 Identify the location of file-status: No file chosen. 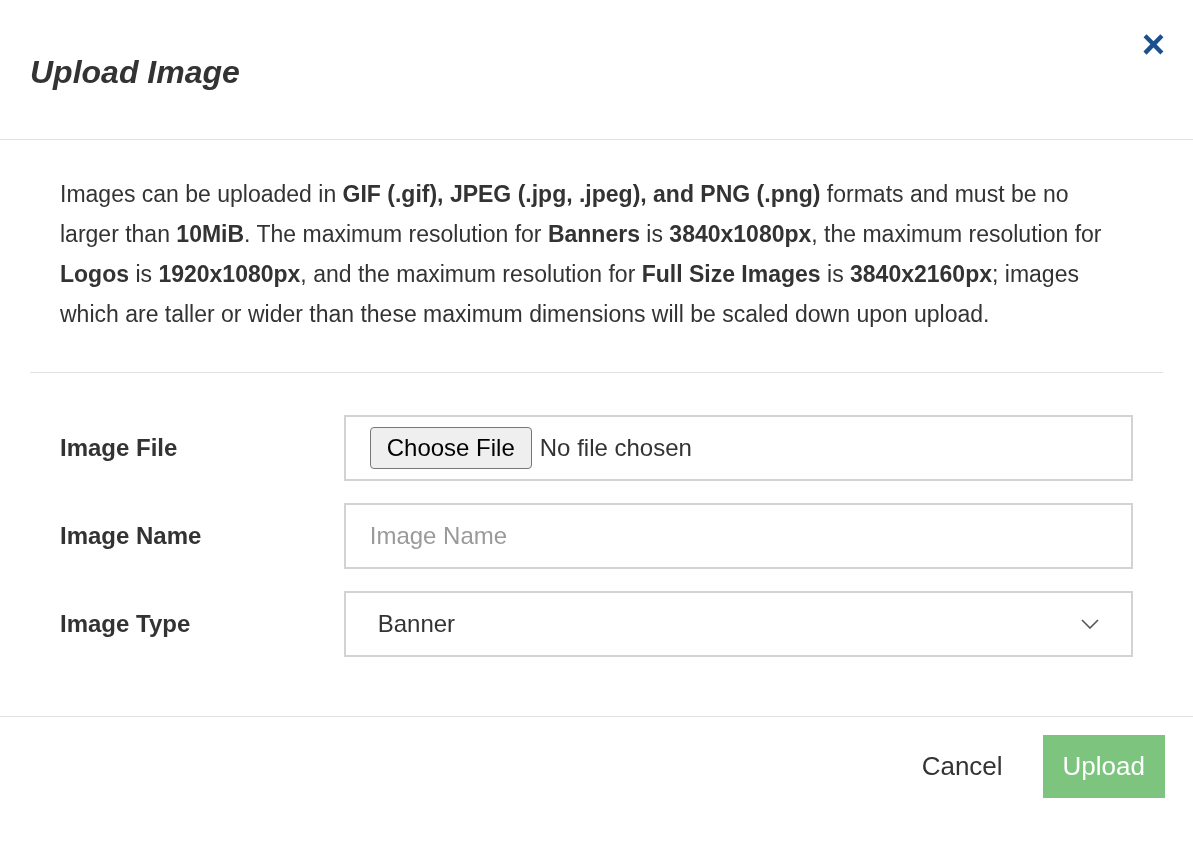
(615, 448).